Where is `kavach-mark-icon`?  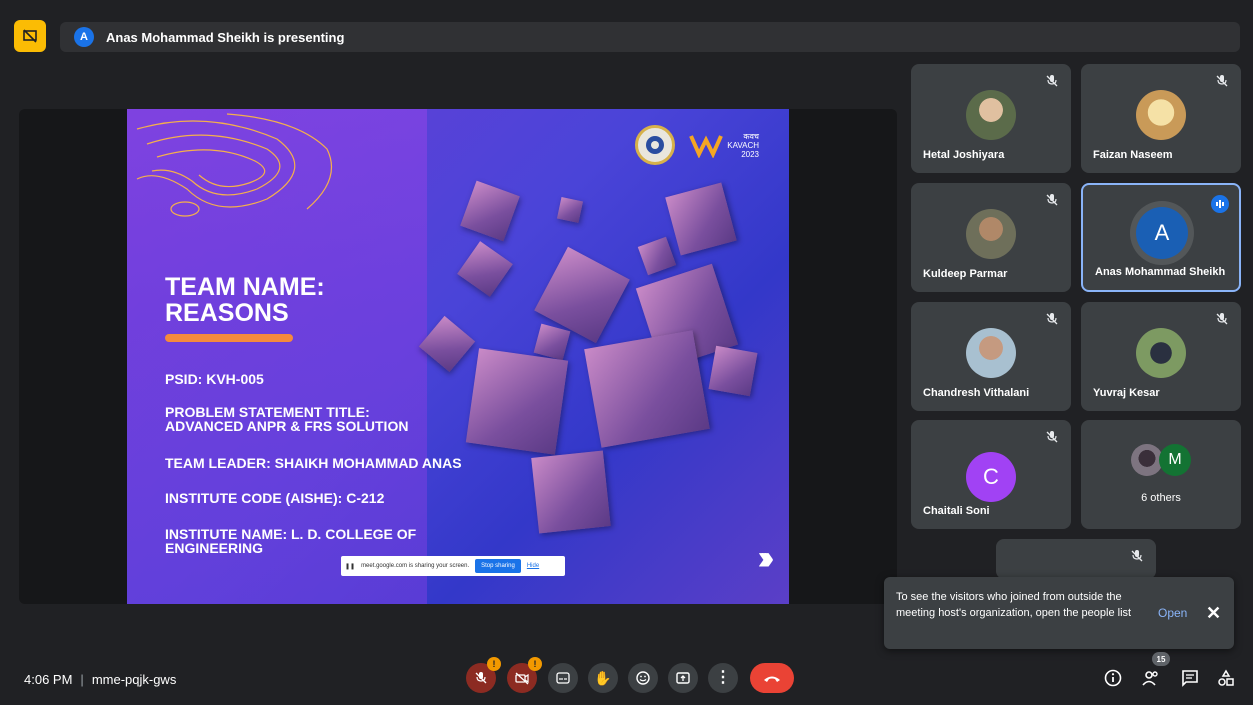
kavach-mark-icon is located at coordinates (706, 146).